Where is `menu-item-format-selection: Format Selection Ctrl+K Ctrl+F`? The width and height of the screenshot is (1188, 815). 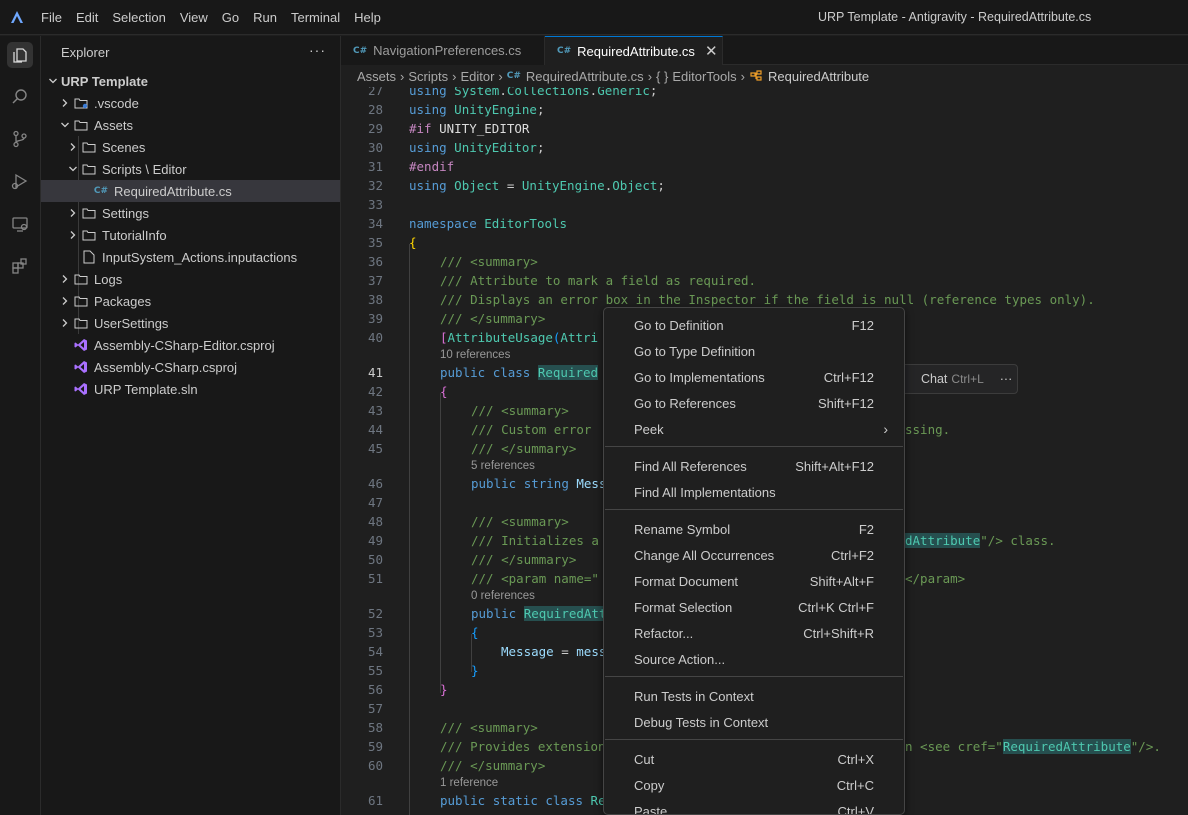
menu-item-format-selection: Format Selection Ctrl+K Ctrl+F is located at coordinates (754, 607).